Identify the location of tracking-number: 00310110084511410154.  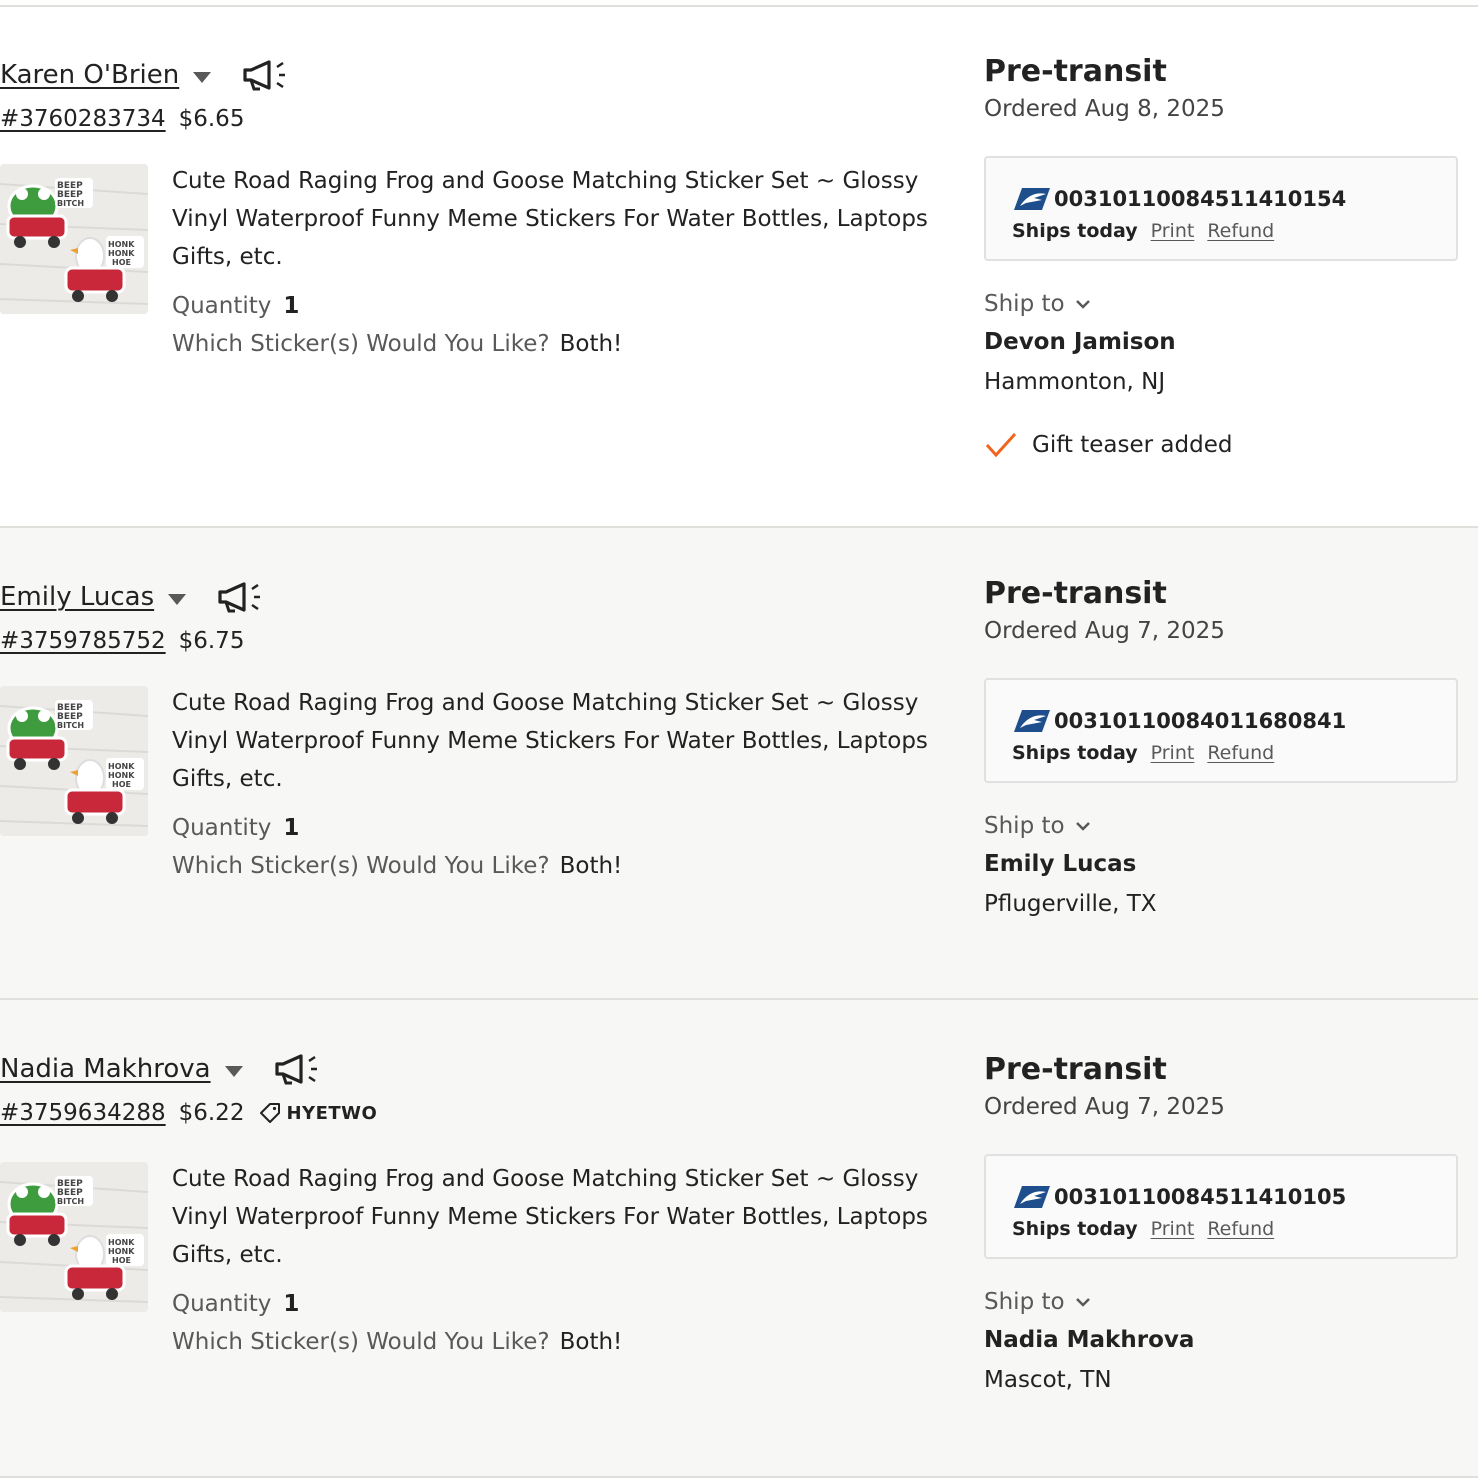
(1200, 199).